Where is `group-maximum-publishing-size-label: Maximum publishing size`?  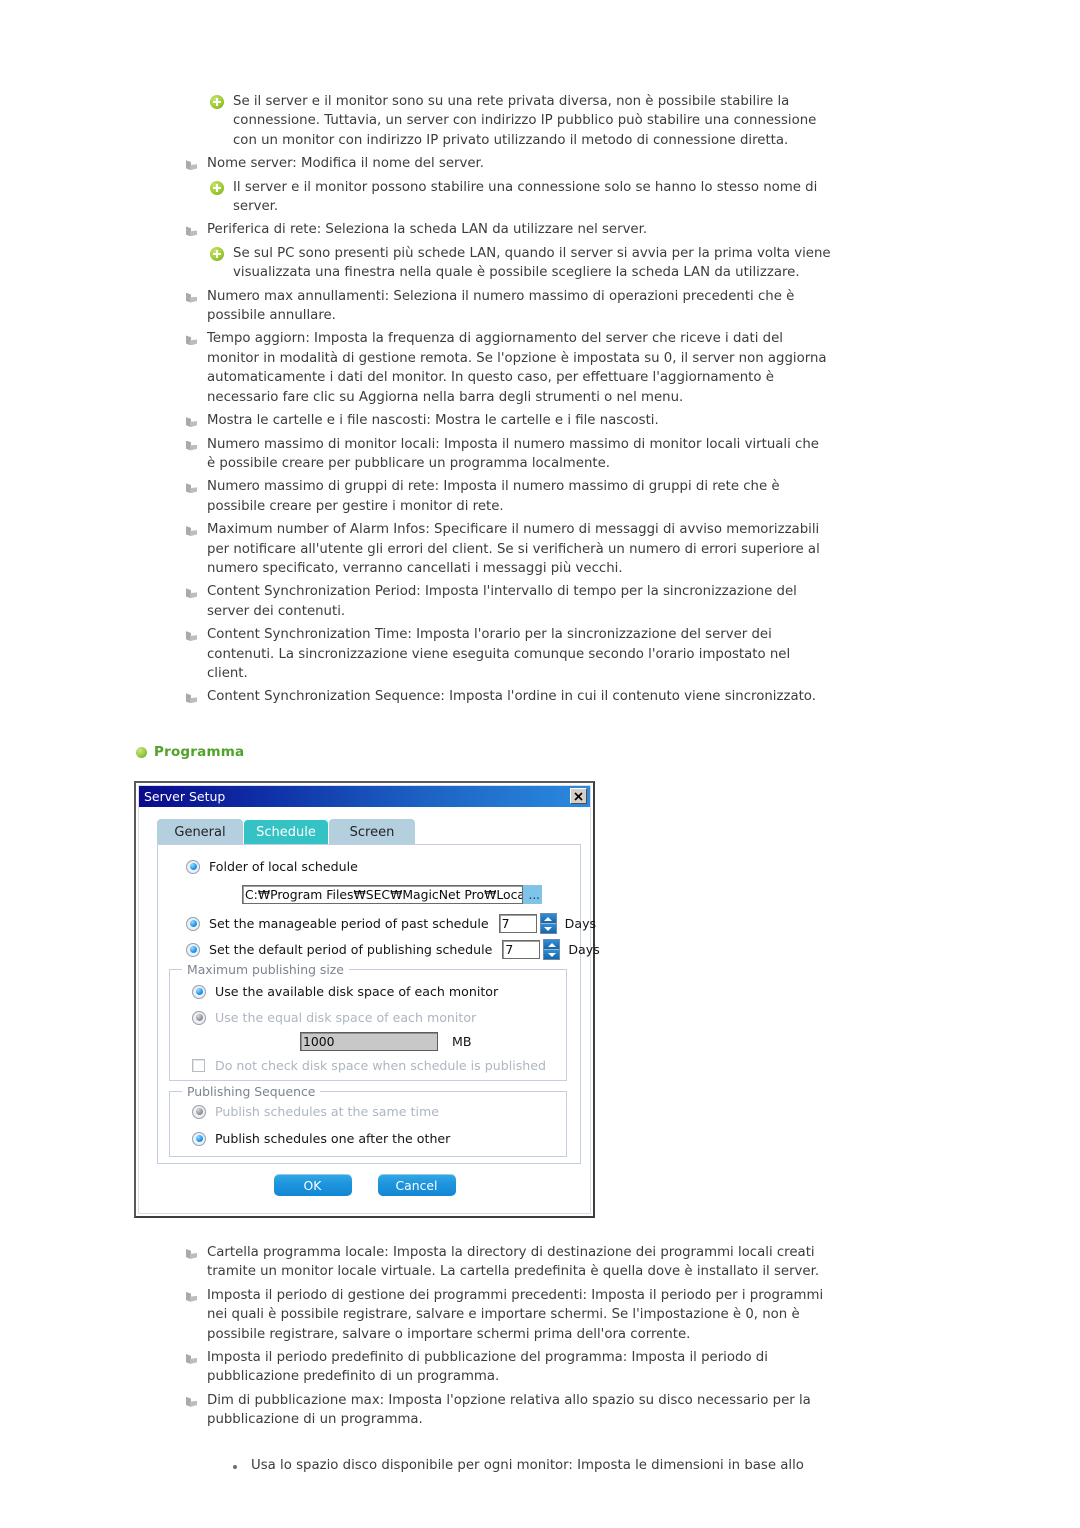
group-maximum-publishing-size-label: Maximum publishing size is located at coordinates (265, 969).